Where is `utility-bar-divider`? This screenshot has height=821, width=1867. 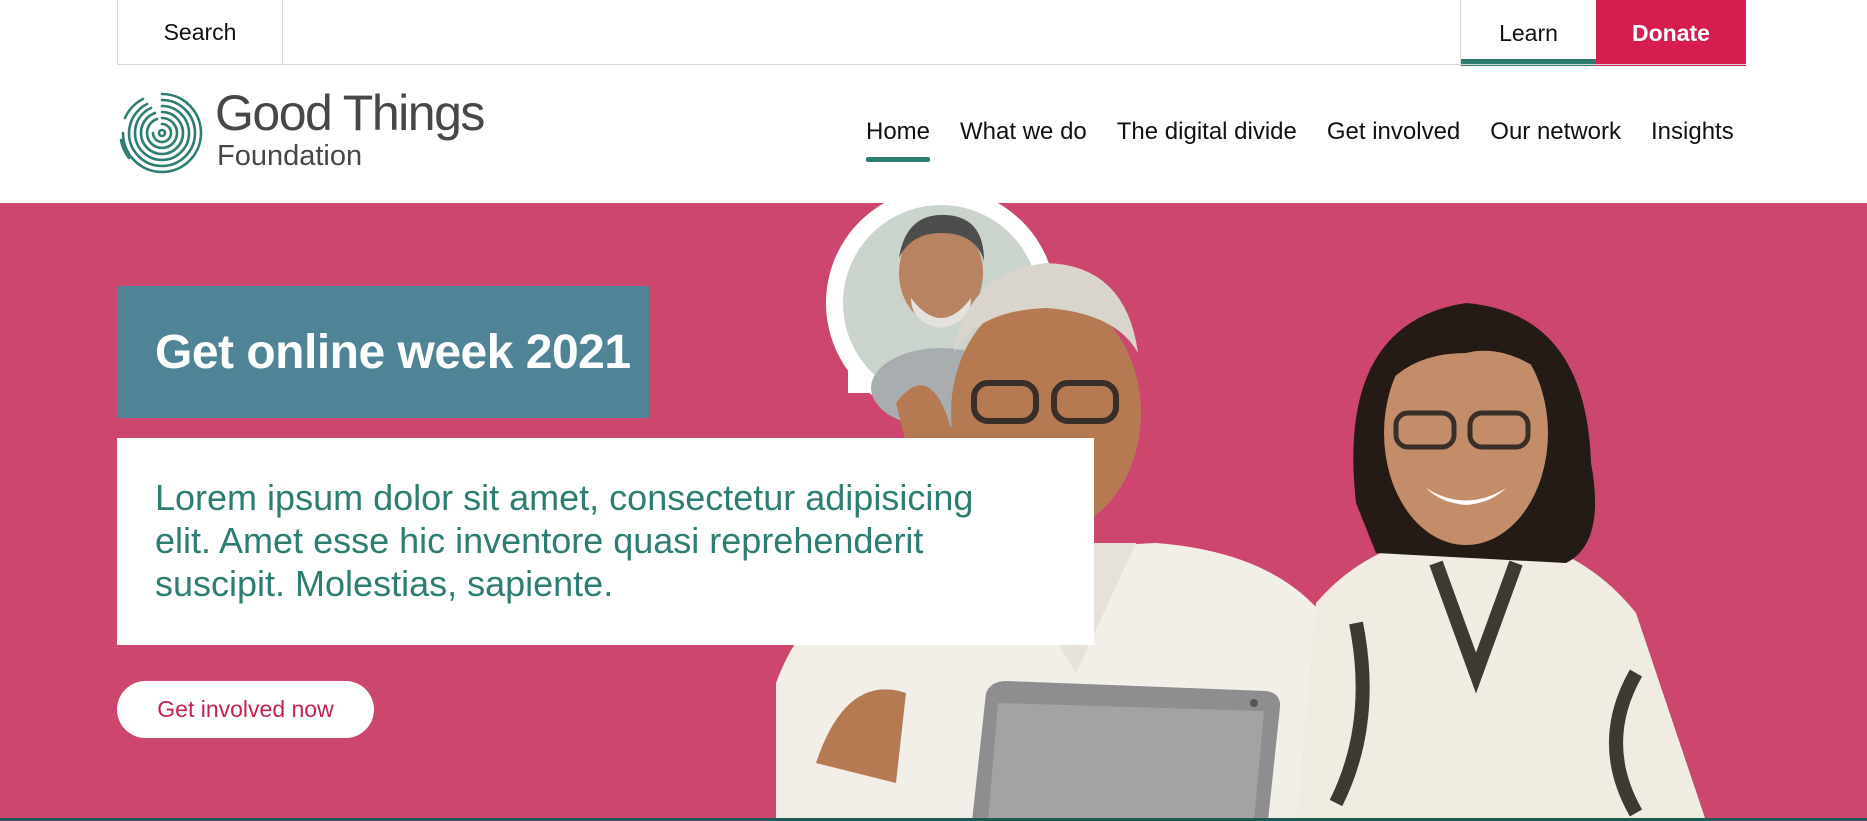 utility-bar-divider is located at coordinates (931, 64).